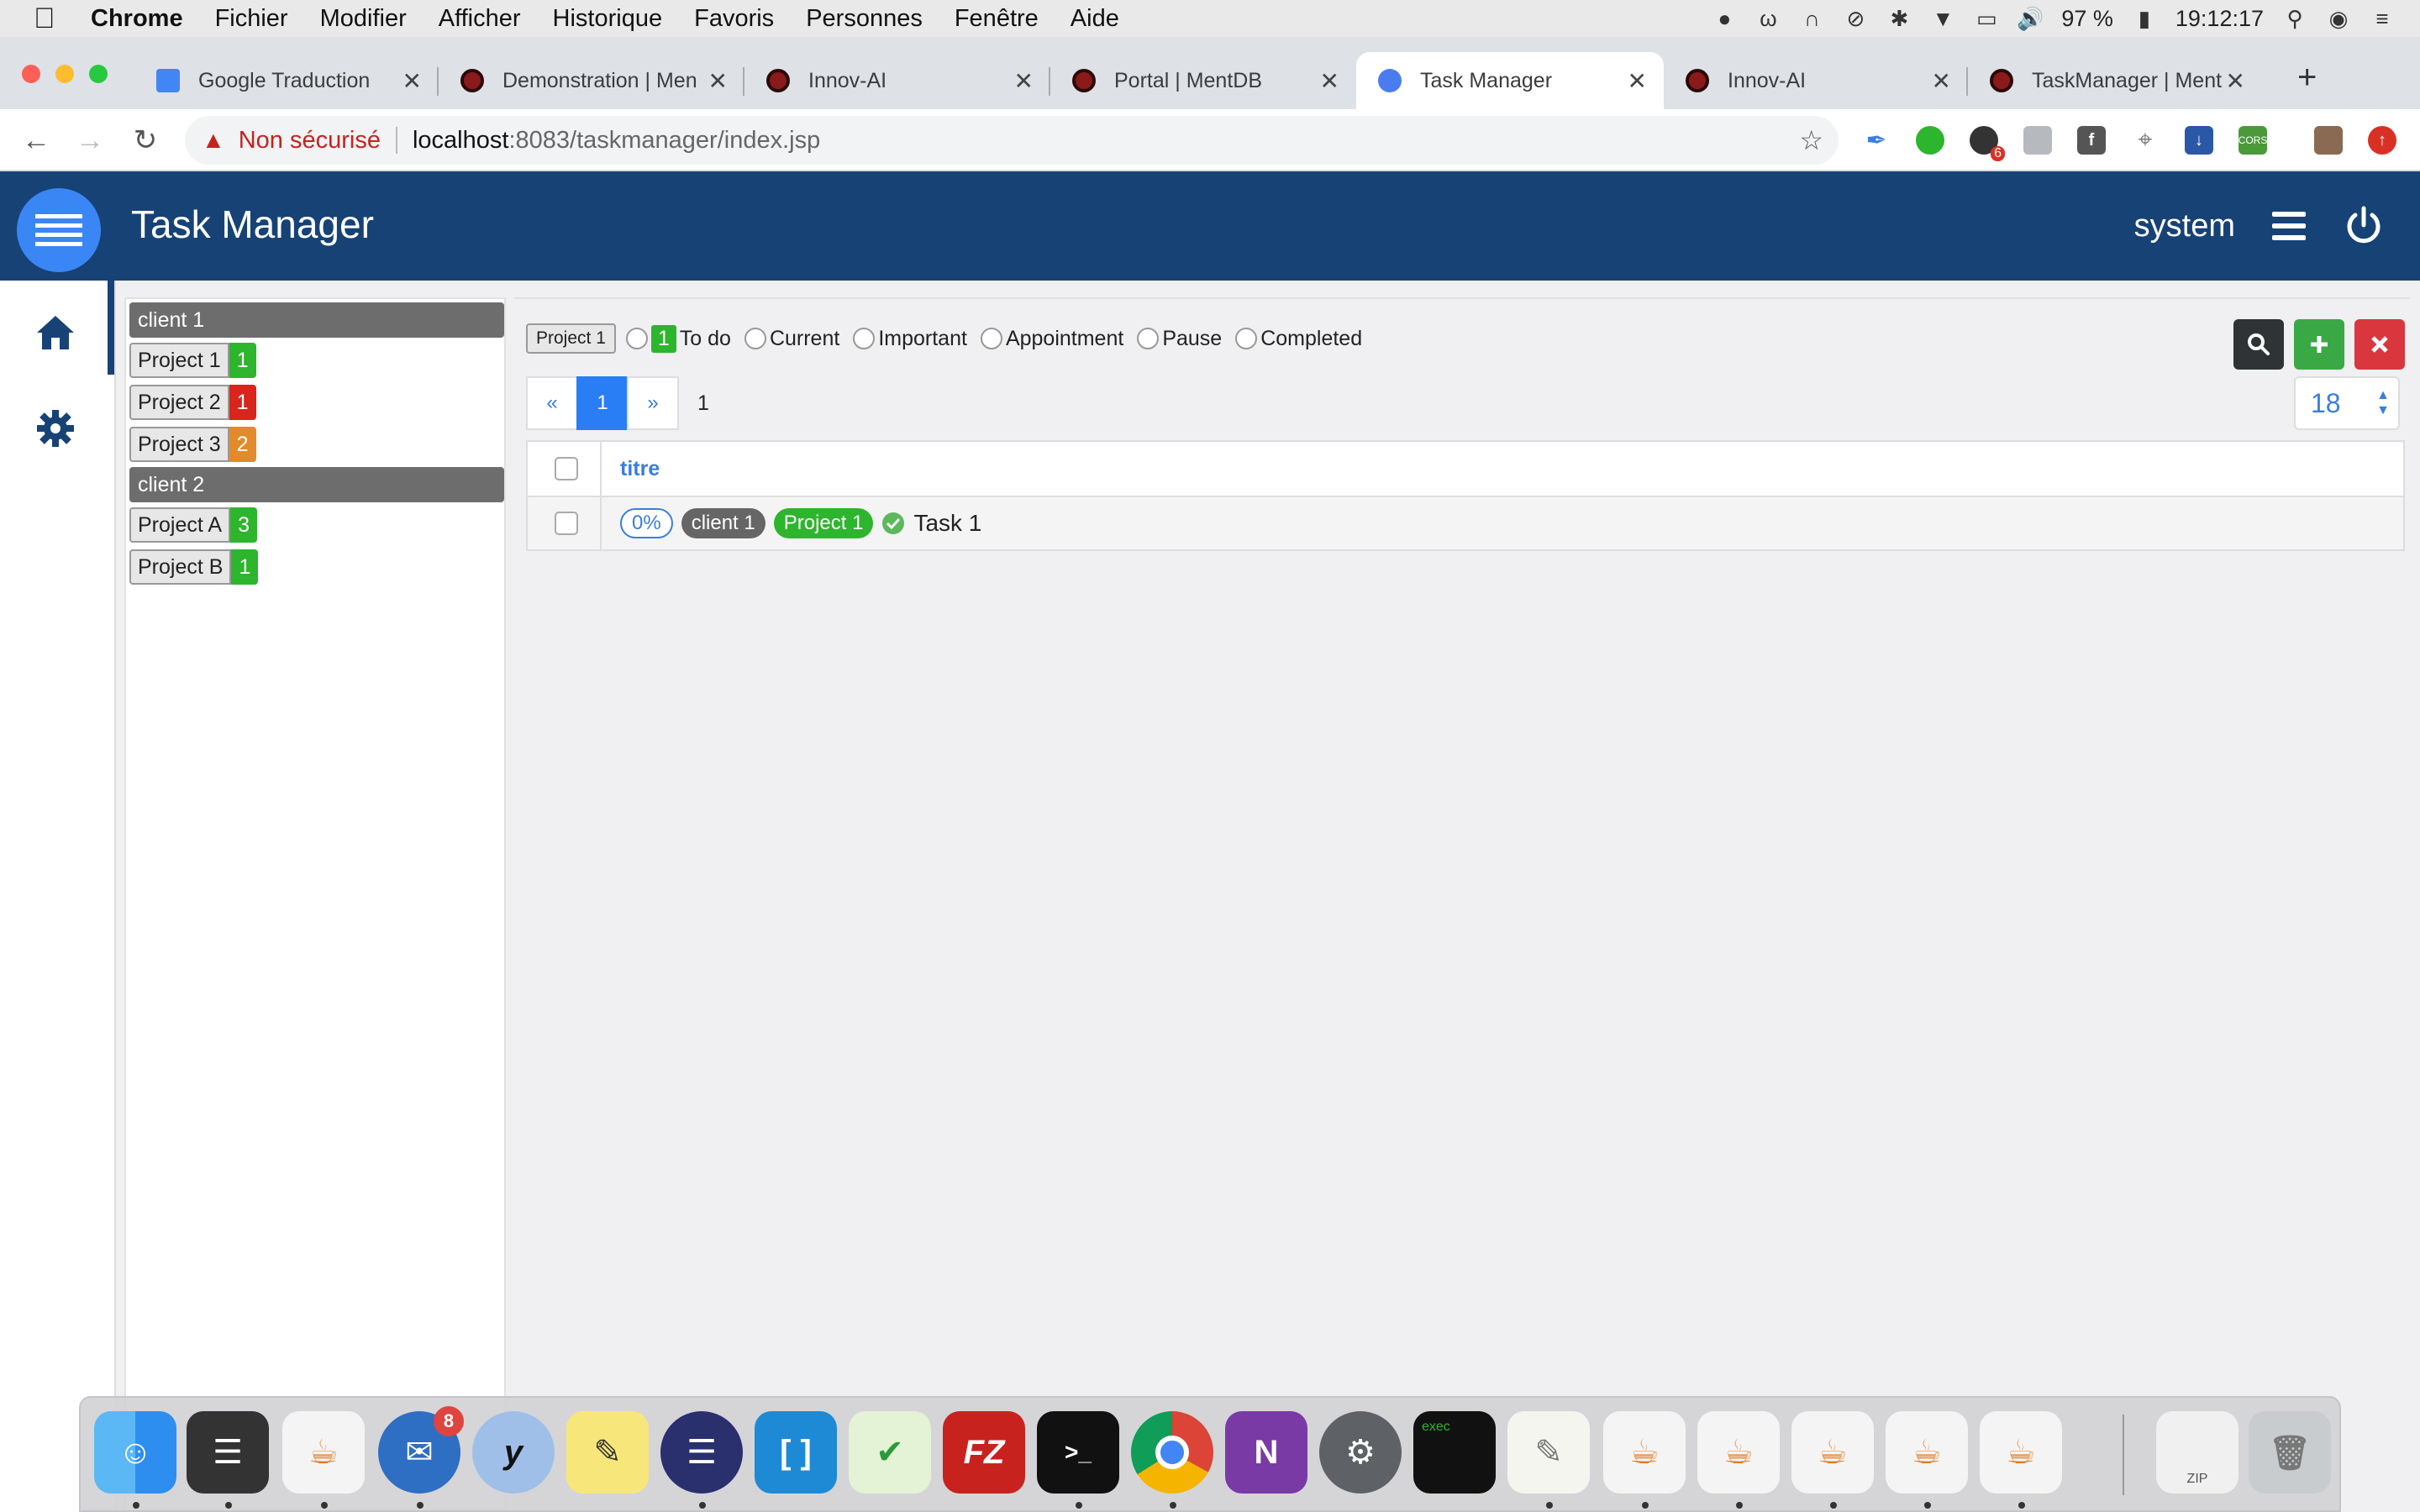 Image resolution: width=2420 pixels, height=1512 pixels. I want to click on pagination-page-1: 1, so click(602, 403).